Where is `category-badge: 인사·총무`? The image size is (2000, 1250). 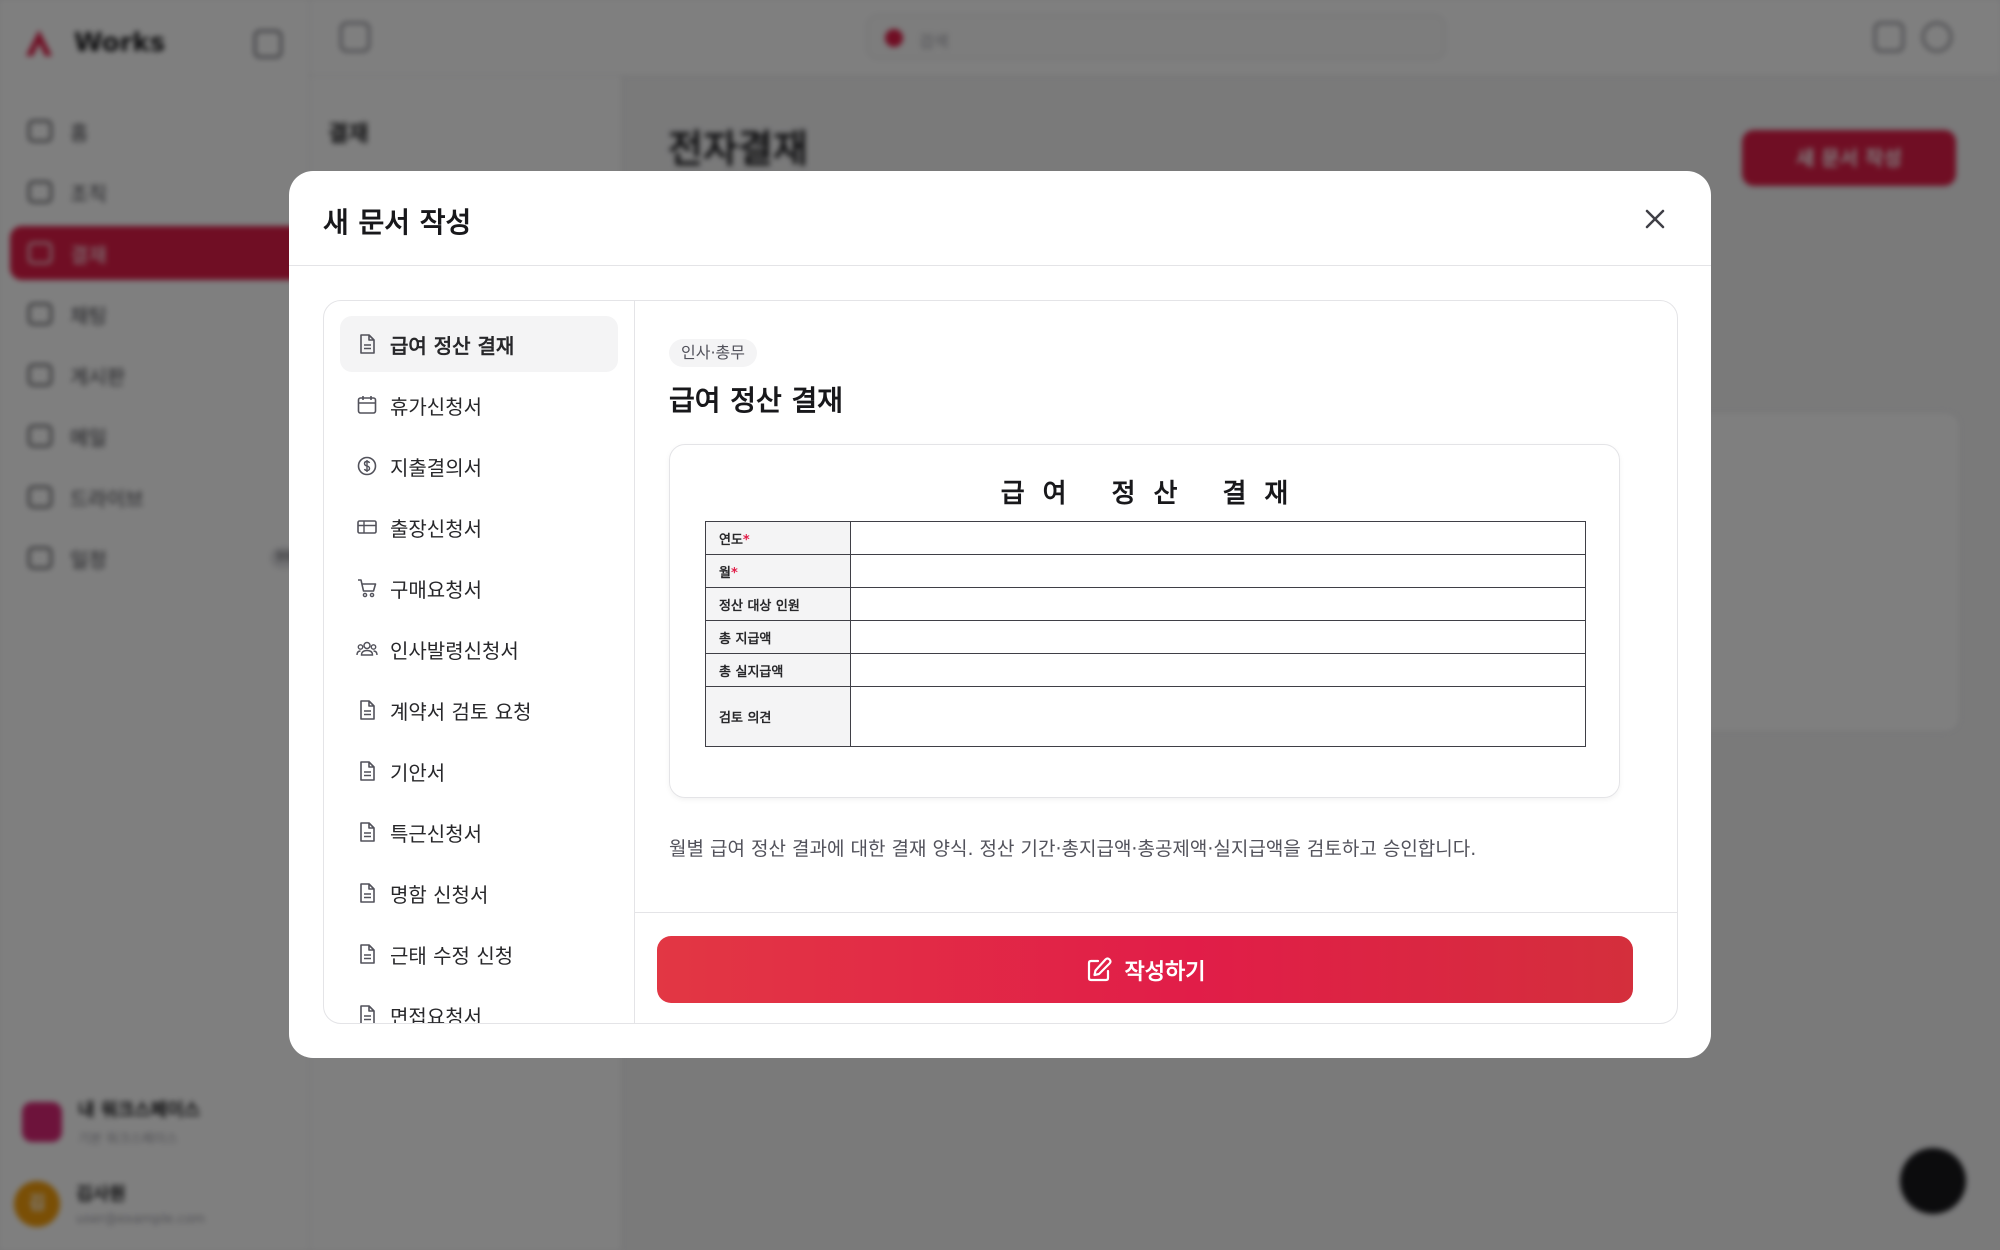
category-badge: 인사·총무 is located at coordinates (713, 353).